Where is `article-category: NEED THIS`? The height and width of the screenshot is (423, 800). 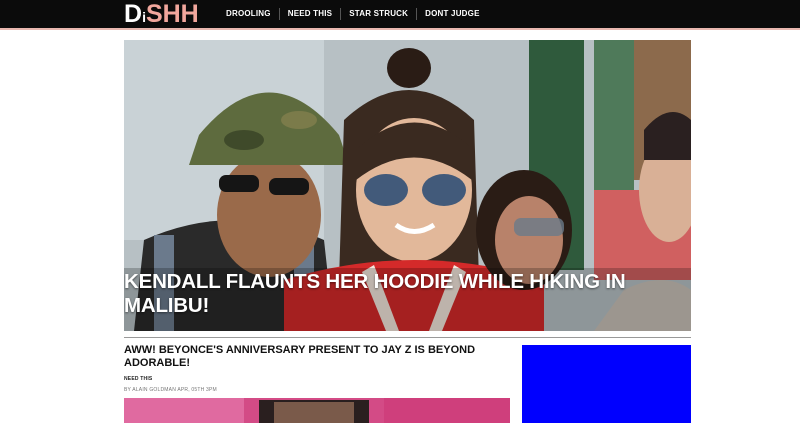 article-category: NEED THIS is located at coordinates (319, 379).